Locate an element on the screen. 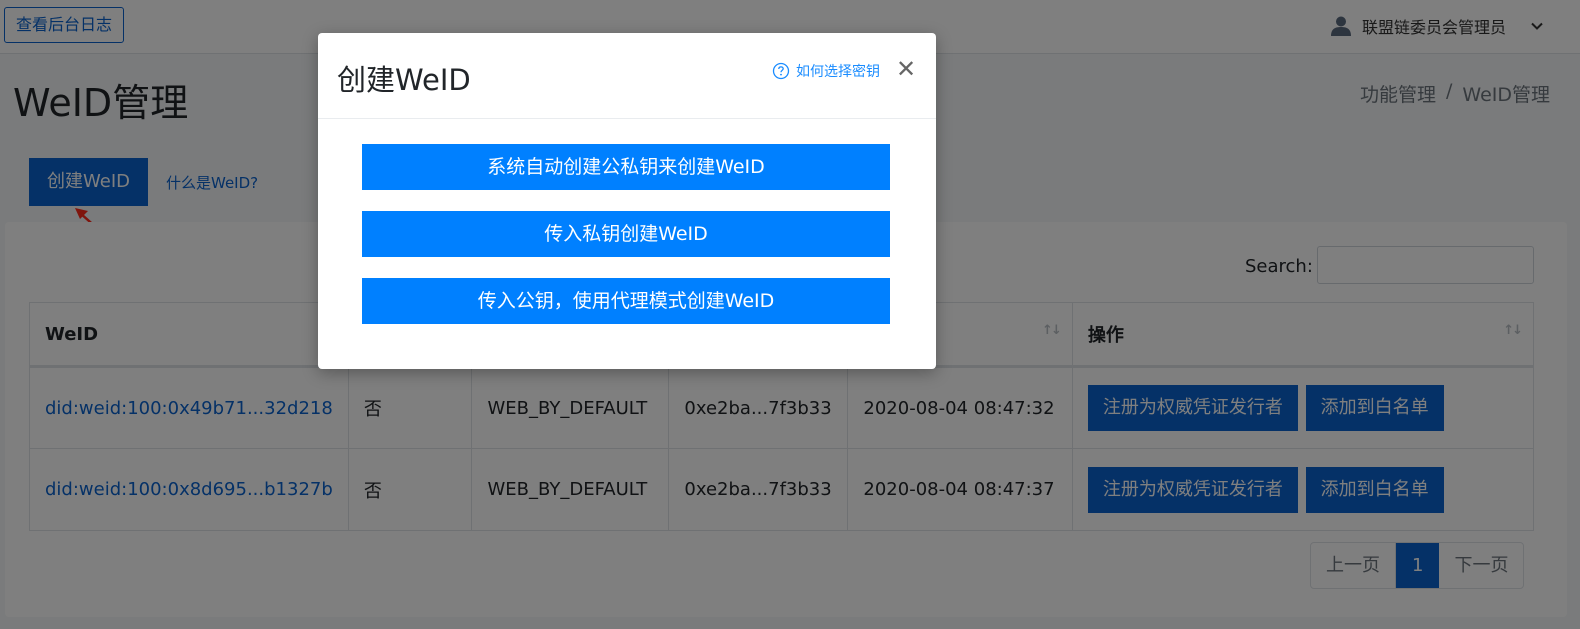  import-public-key-proxy-button: 传入公钥，使用代理模式创建WeID is located at coordinates (626, 301).